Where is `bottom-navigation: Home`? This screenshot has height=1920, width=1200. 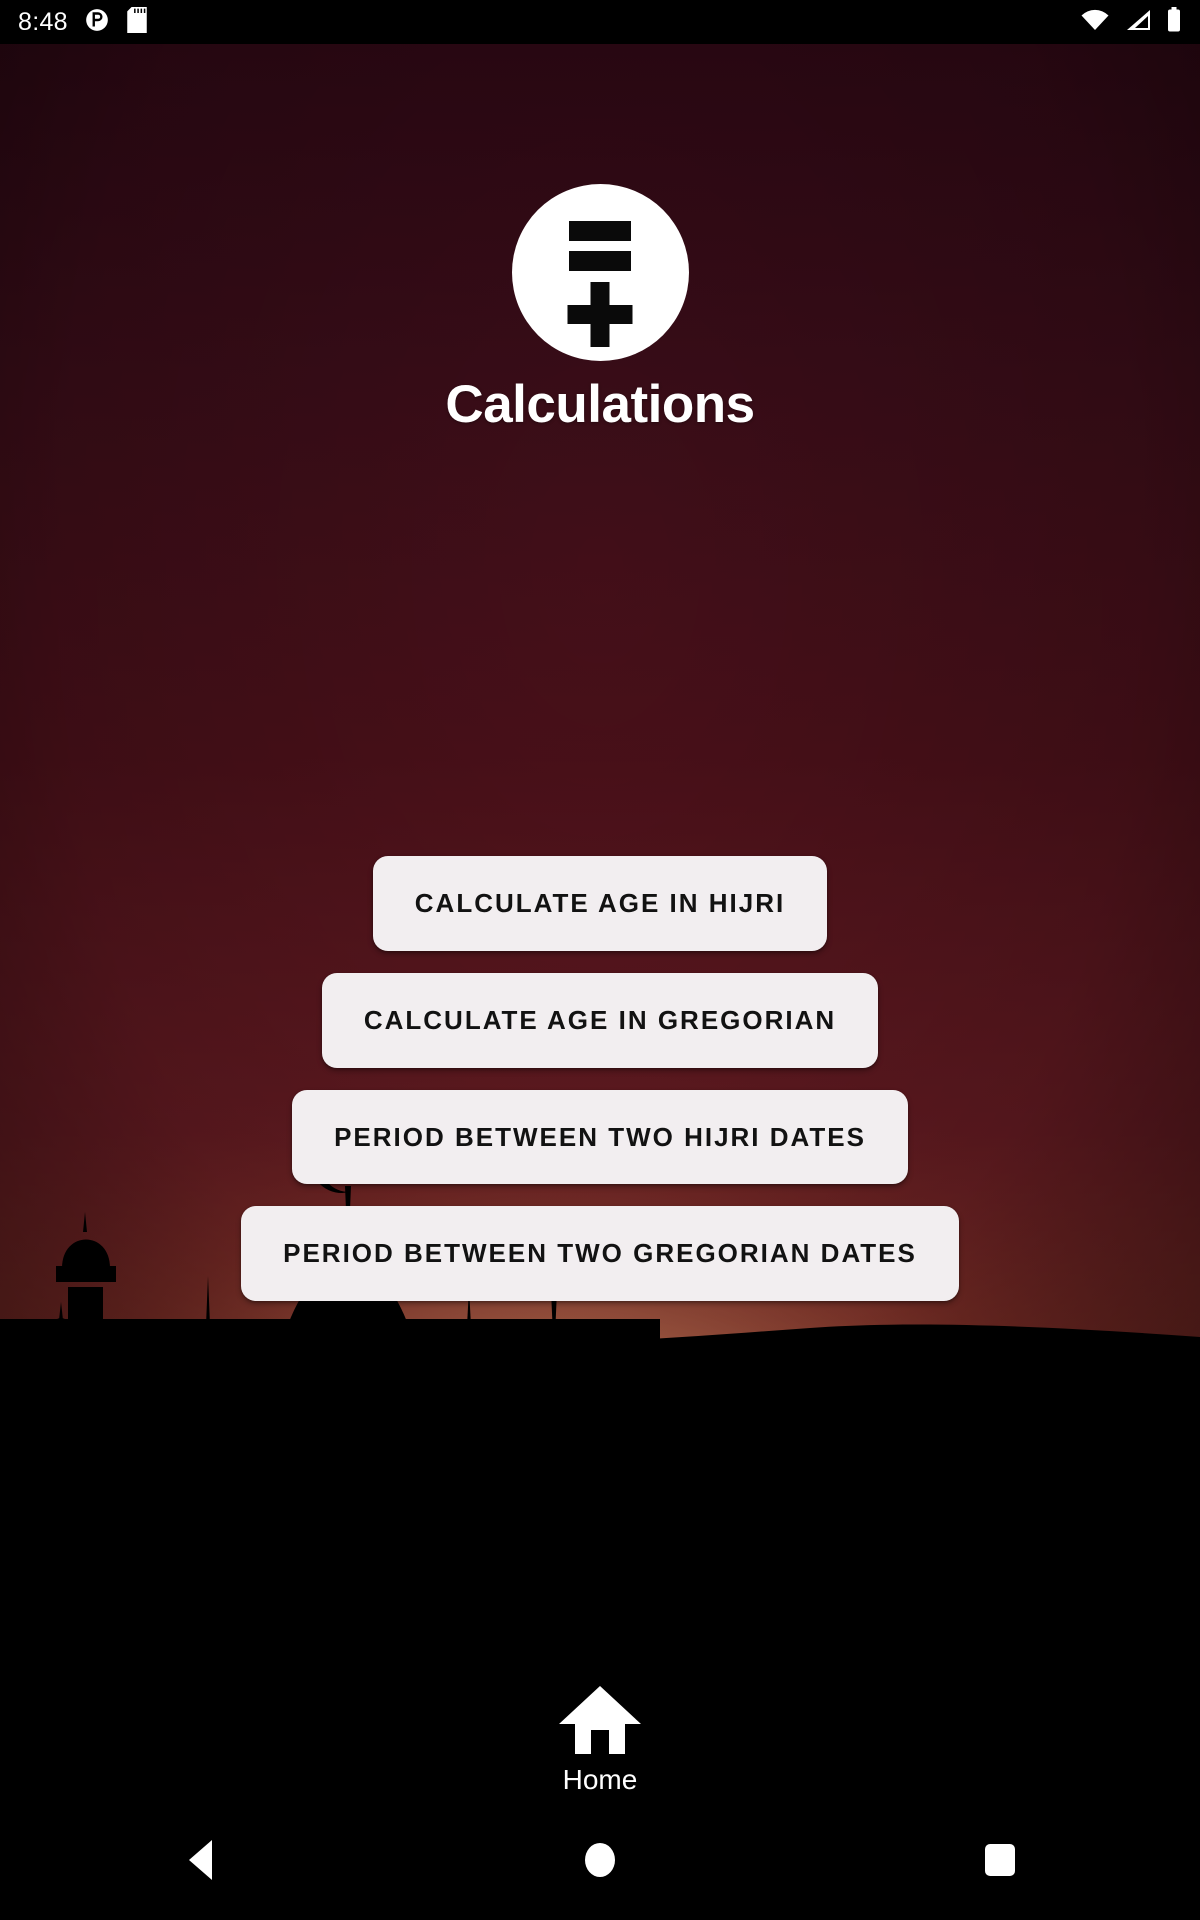
bottom-navigation: Home is located at coordinates (600, 1740).